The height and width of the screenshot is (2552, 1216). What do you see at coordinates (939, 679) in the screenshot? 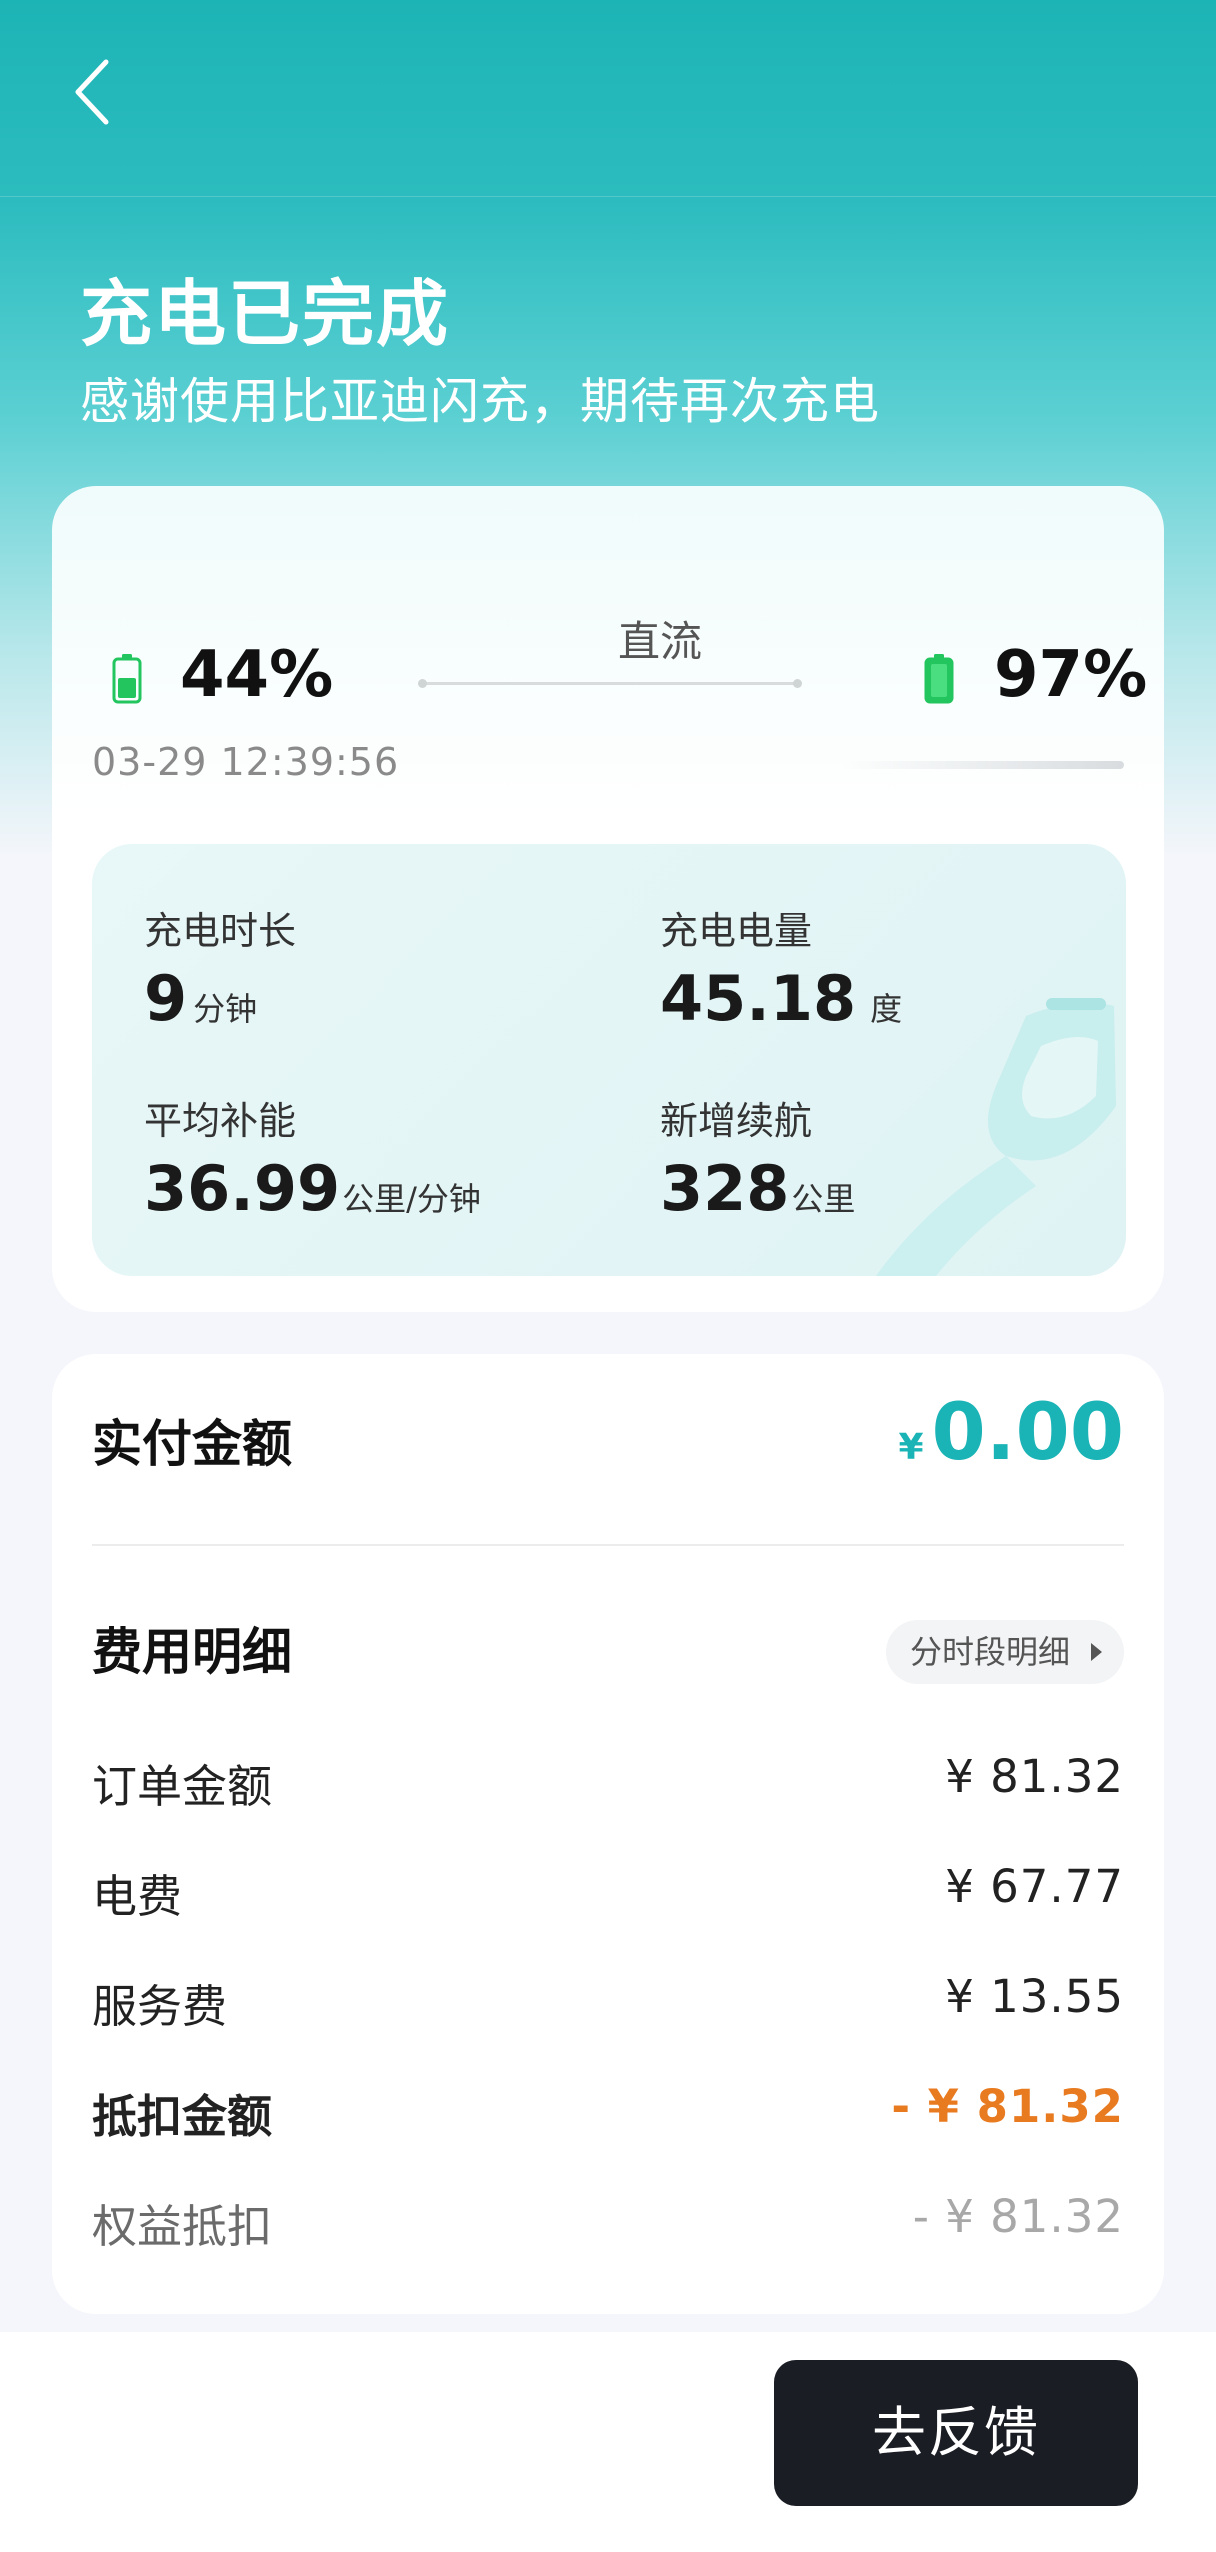
I see `battery-end-icon` at bounding box center [939, 679].